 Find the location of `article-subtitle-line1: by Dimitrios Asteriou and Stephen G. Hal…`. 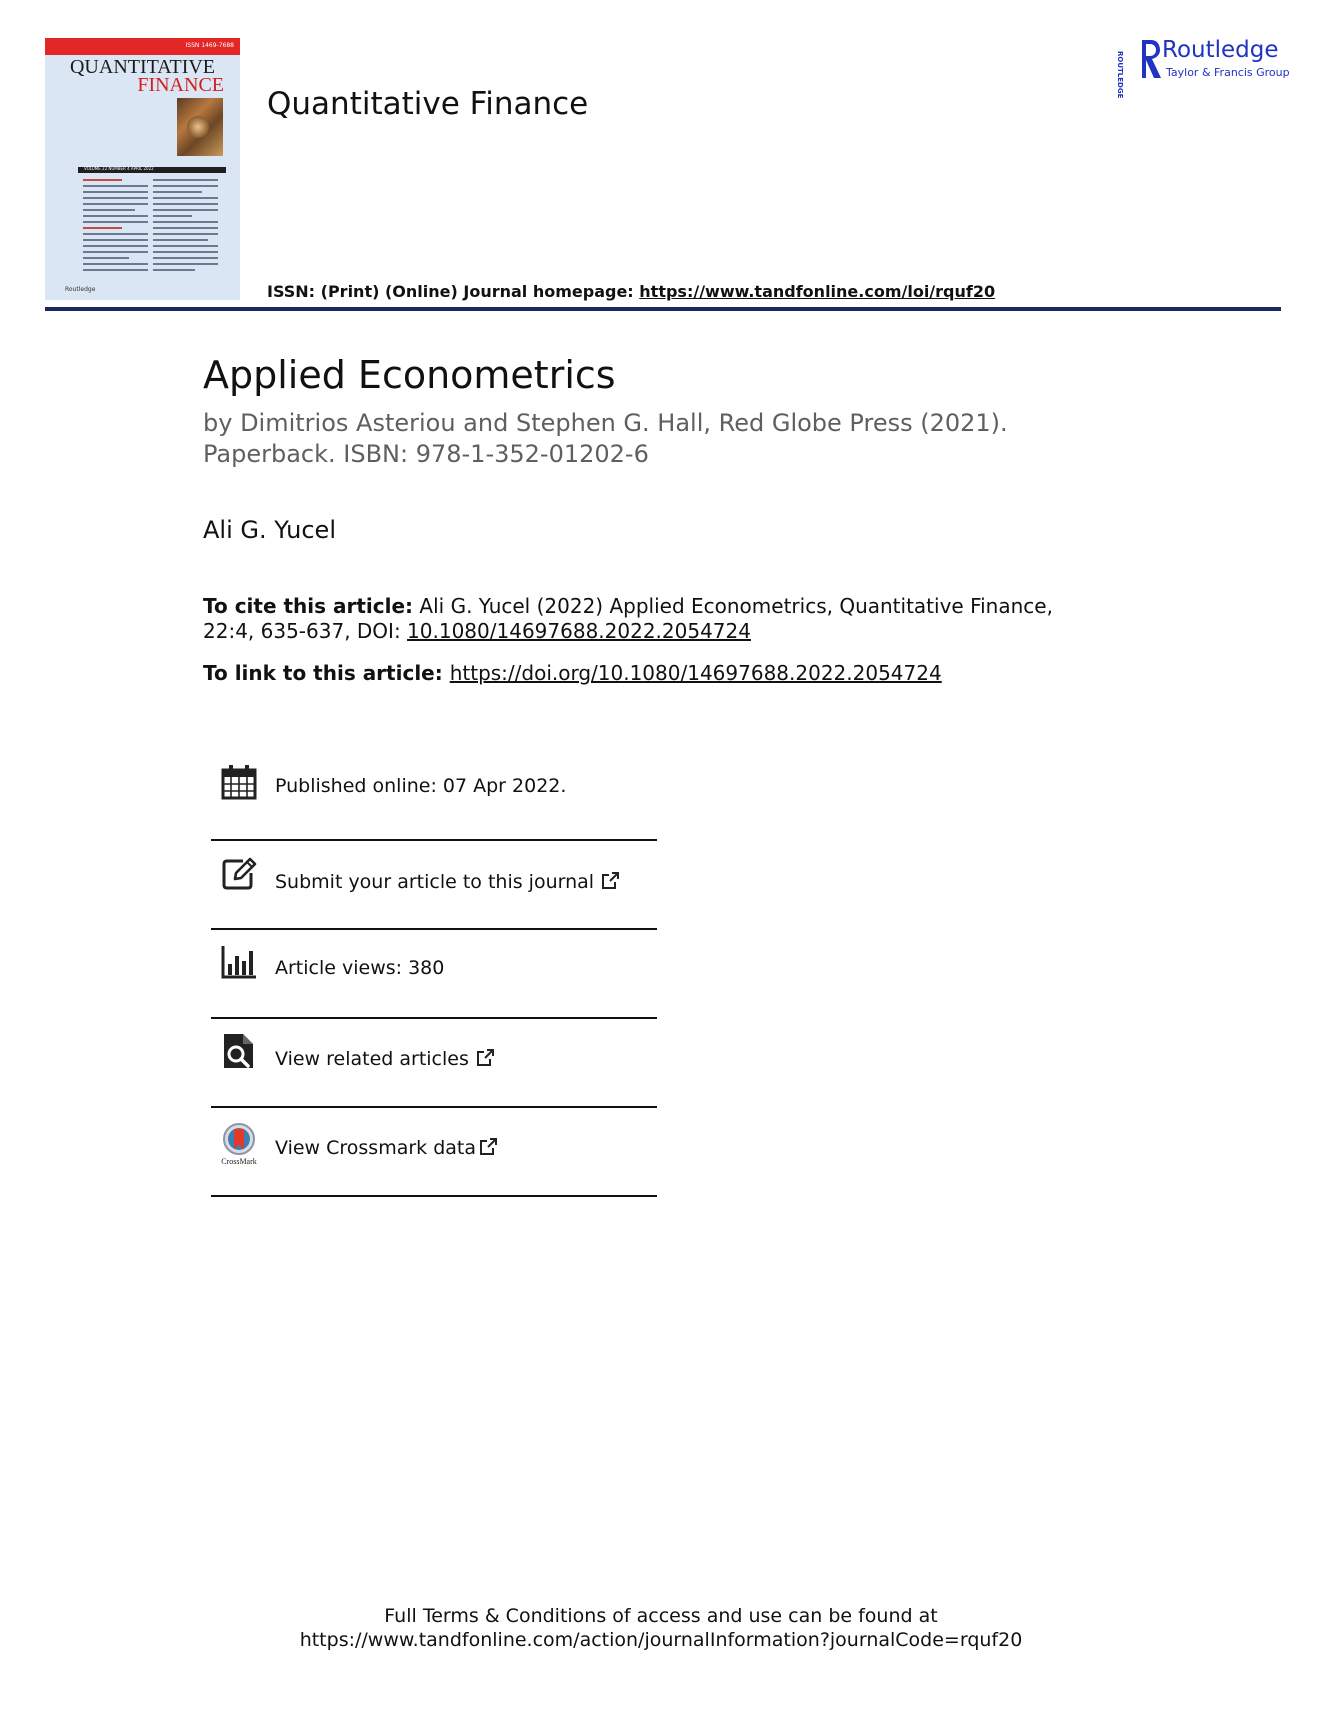

article-subtitle-line1: by Dimitrios Asteriou and Stephen G. Hal… is located at coordinates (605, 423).